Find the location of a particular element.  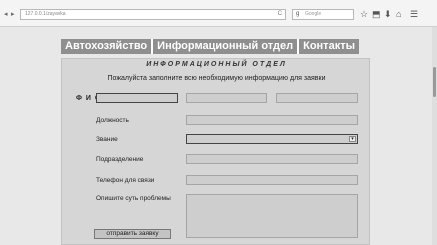

phone-field is located at coordinates (272, 180).